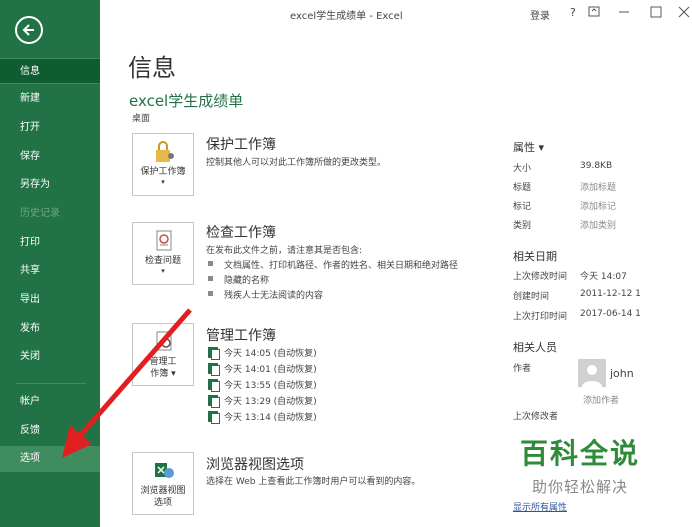  Describe the element at coordinates (522, 169) in the screenshot. I see `property-key: 大小` at that location.